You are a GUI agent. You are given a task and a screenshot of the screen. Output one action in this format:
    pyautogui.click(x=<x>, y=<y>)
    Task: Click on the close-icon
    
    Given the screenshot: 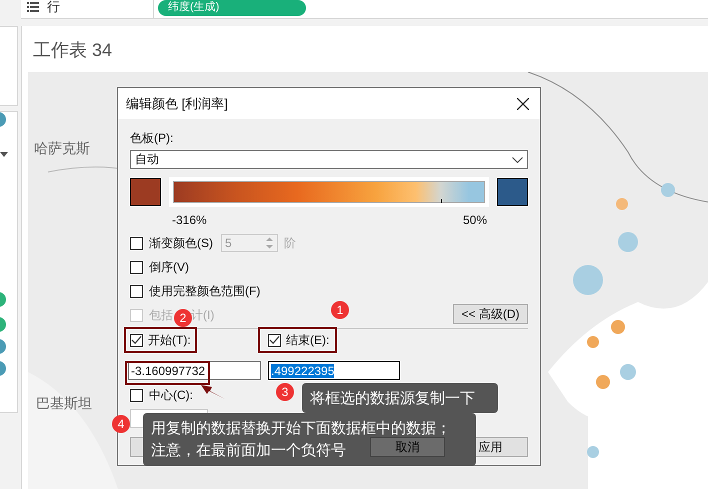 What is the action you would take?
    pyautogui.click(x=523, y=104)
    